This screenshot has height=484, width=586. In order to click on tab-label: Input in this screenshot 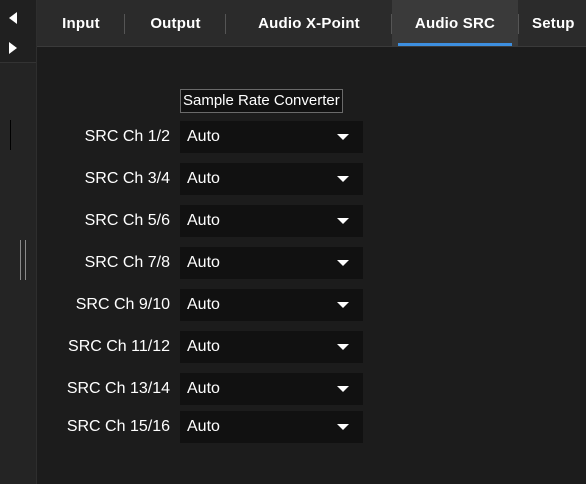, I will do `click(81, 23)`.